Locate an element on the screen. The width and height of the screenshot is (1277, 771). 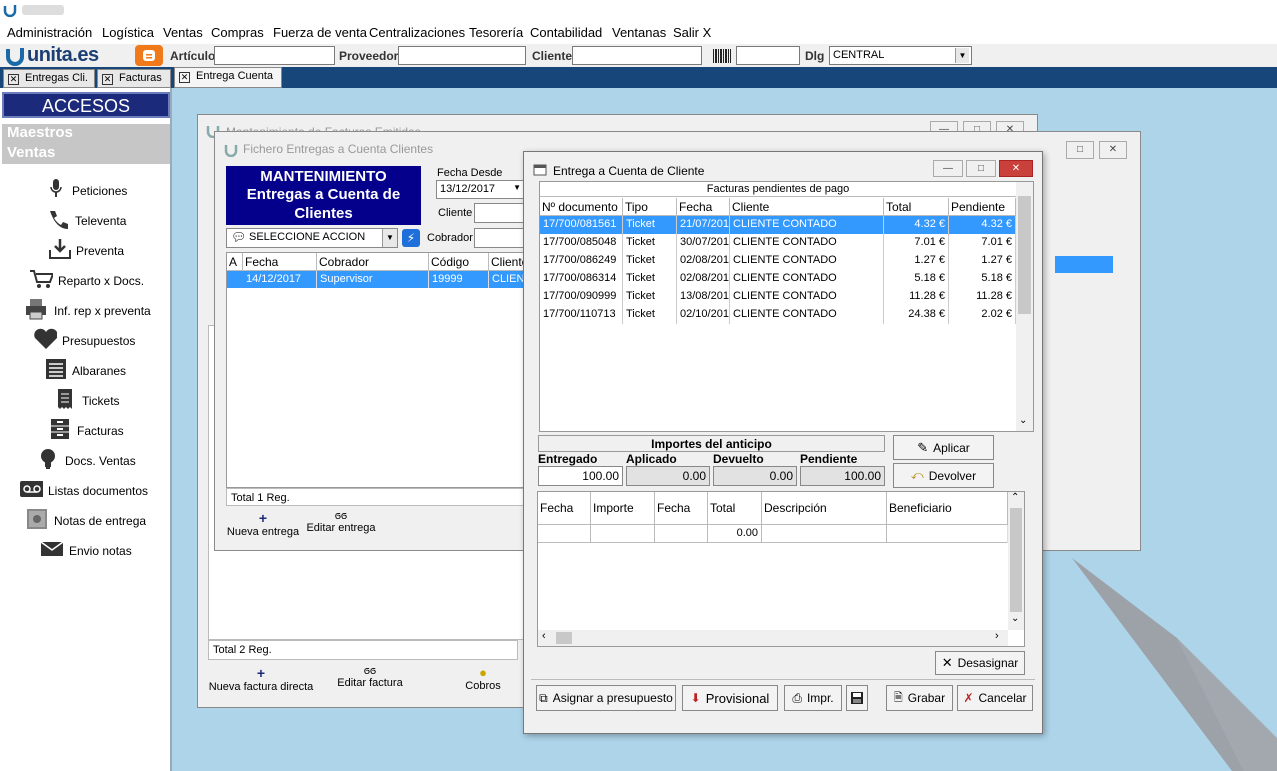
col-header: Pendiente is located at coordinates (982, 207).